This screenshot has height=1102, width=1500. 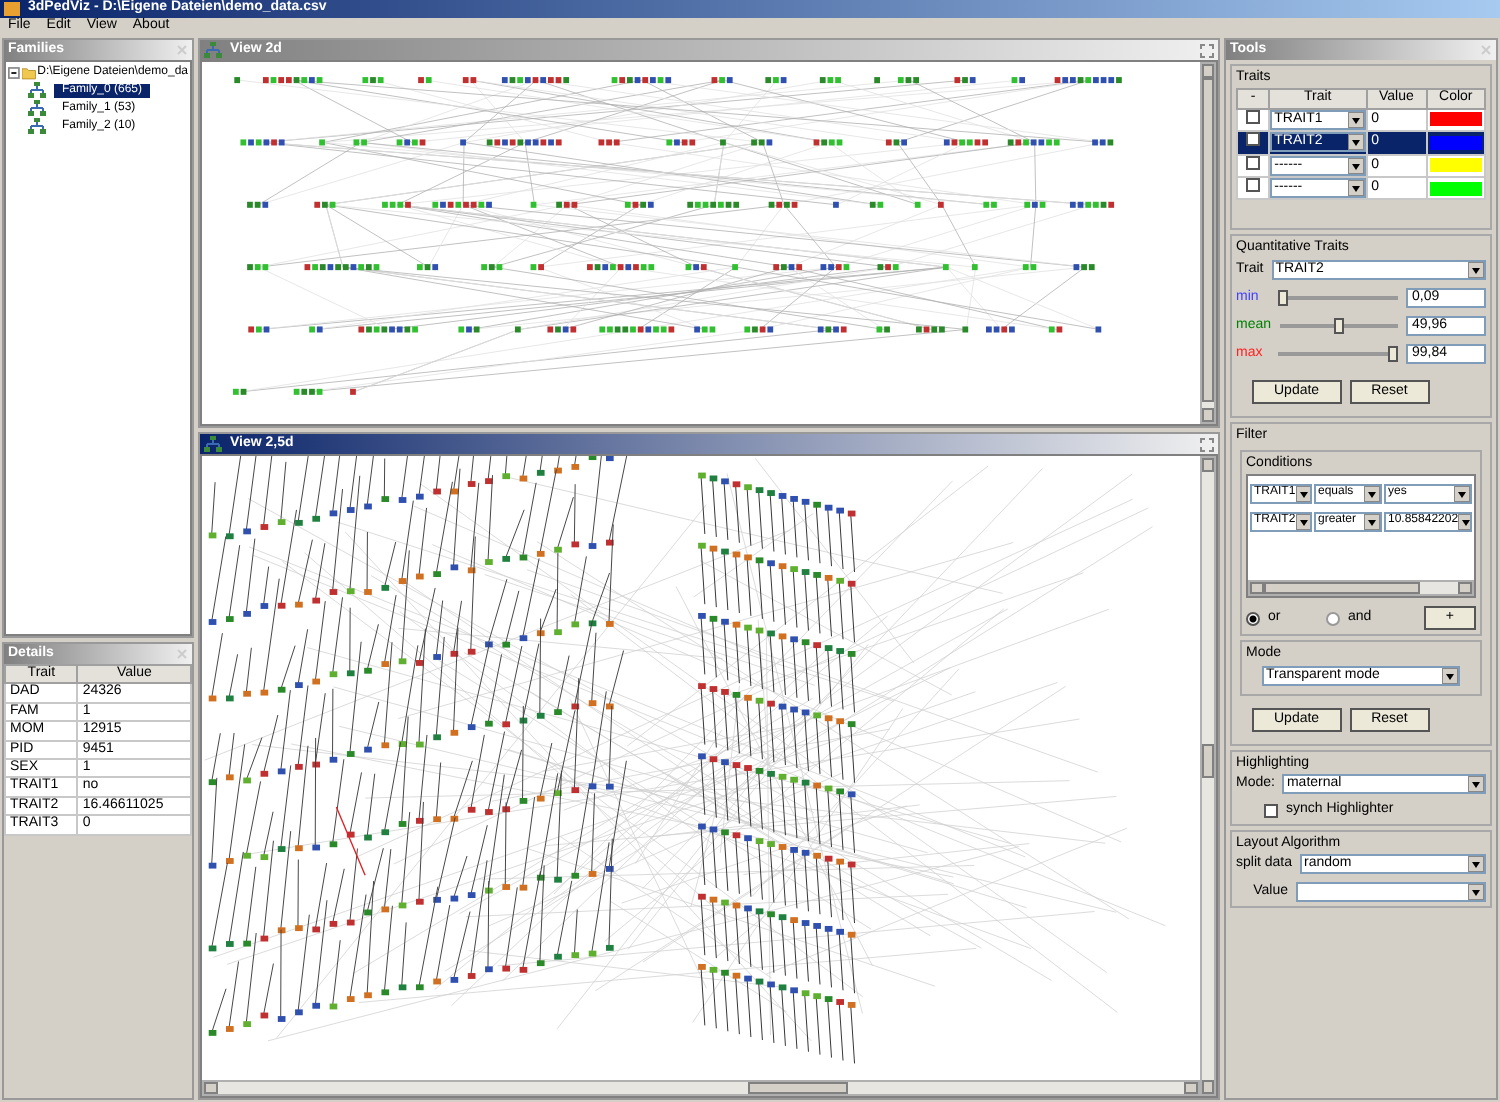 What do you see at coordinates (28, 73) in the screenshot?
I see `folder-icon` at bounding box center [28, 73].